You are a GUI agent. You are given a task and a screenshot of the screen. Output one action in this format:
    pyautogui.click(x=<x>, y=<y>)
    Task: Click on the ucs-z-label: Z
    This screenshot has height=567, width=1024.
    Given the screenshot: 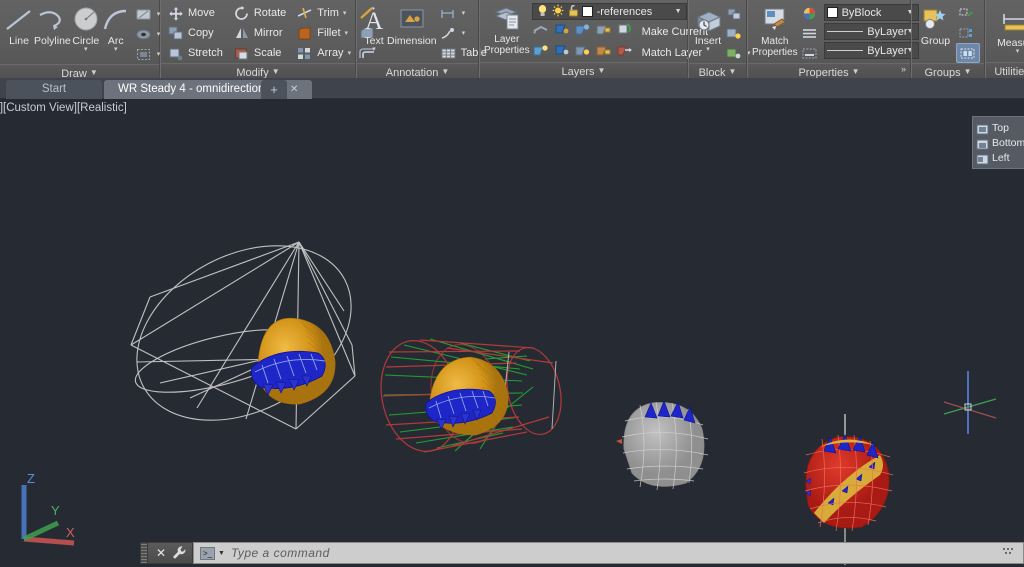 What is the action you would take?
    pyautogui.click(x=31, y=478)
    